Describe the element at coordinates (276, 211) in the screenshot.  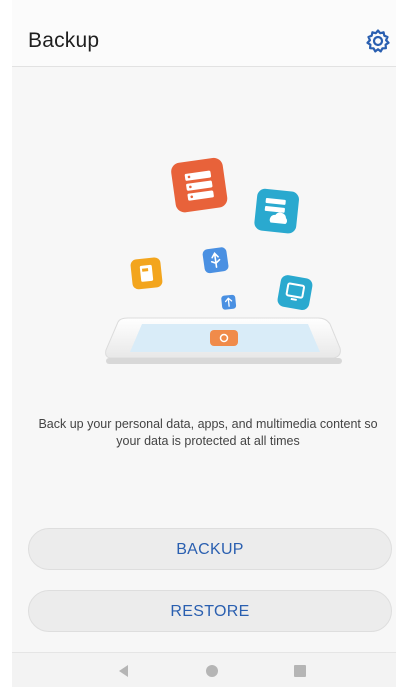
I see `cloud-storage-icon` at that location.